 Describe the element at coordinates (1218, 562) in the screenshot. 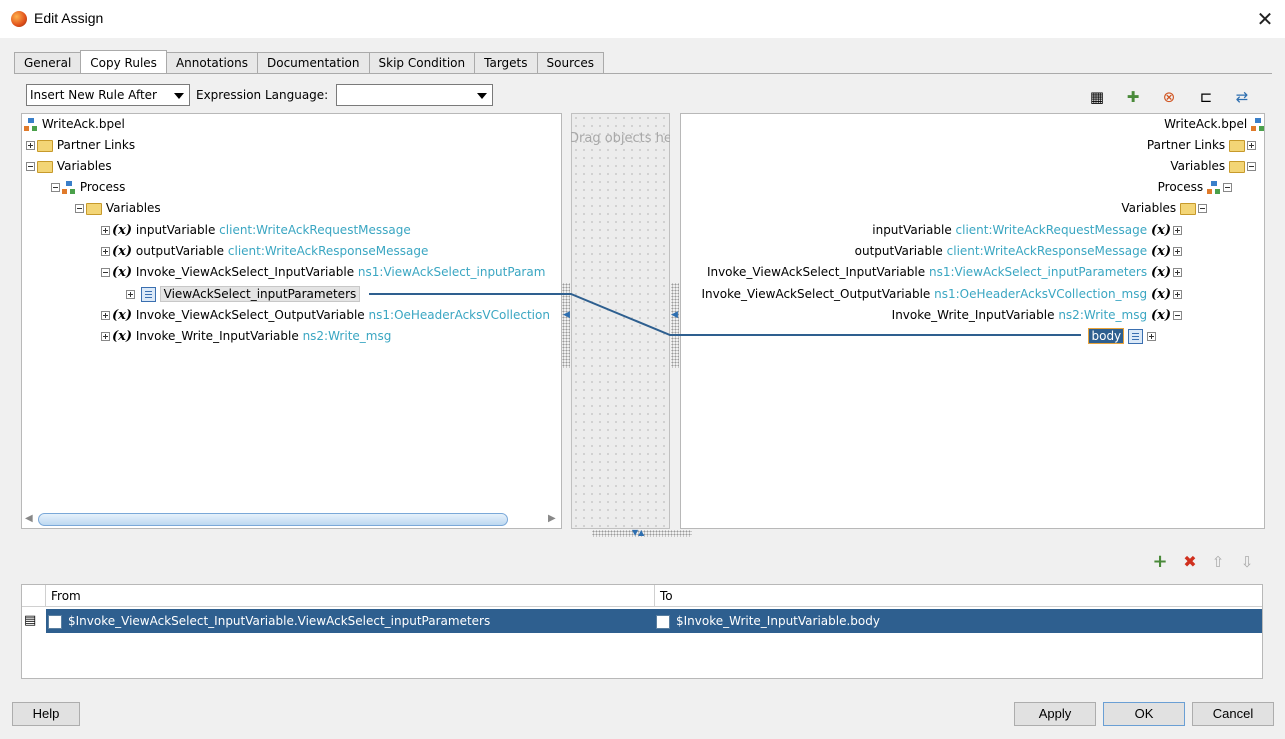

I see `move-up-icon: ⇧` at that location.